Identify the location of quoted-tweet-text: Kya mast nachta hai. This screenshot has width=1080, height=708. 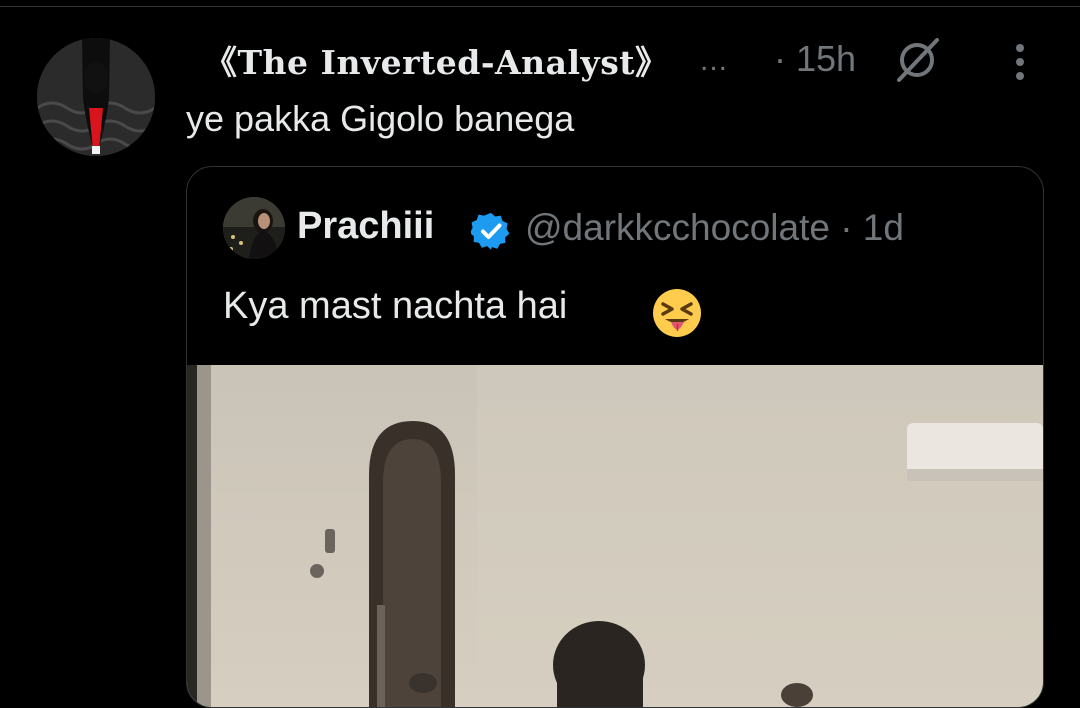
(395, 306).